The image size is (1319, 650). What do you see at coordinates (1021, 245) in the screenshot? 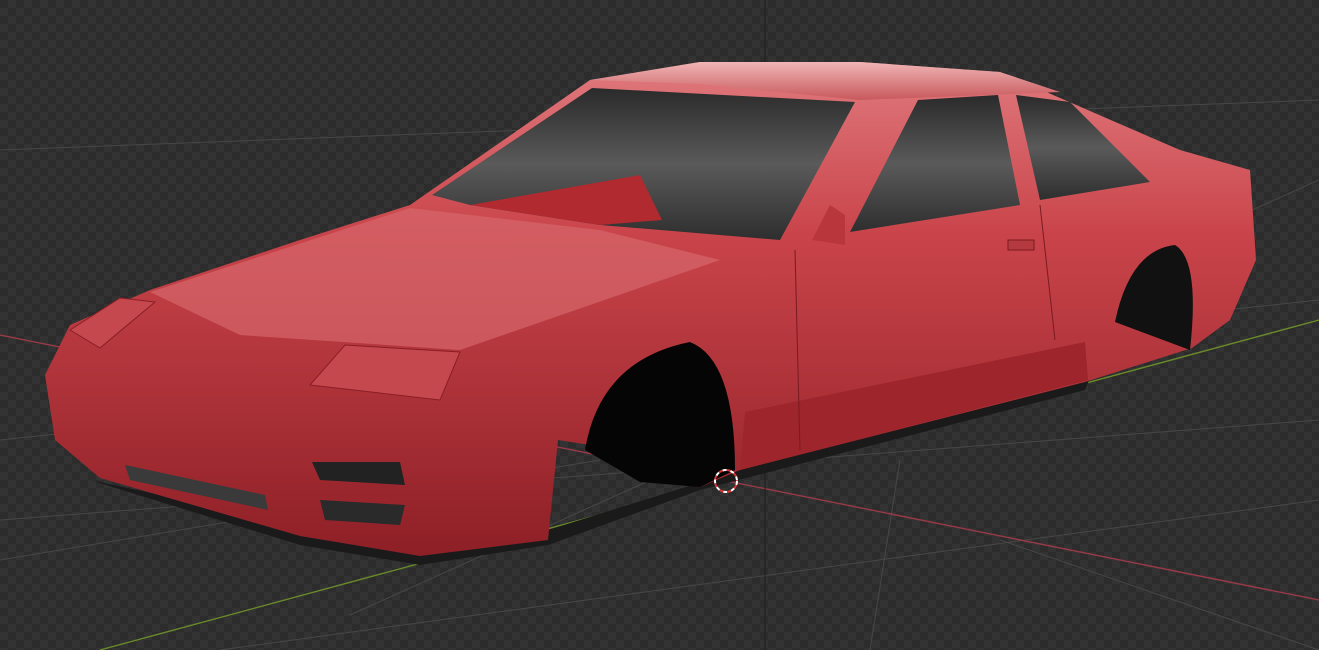
I see `door-handle` at bounding box center [1021, 245].